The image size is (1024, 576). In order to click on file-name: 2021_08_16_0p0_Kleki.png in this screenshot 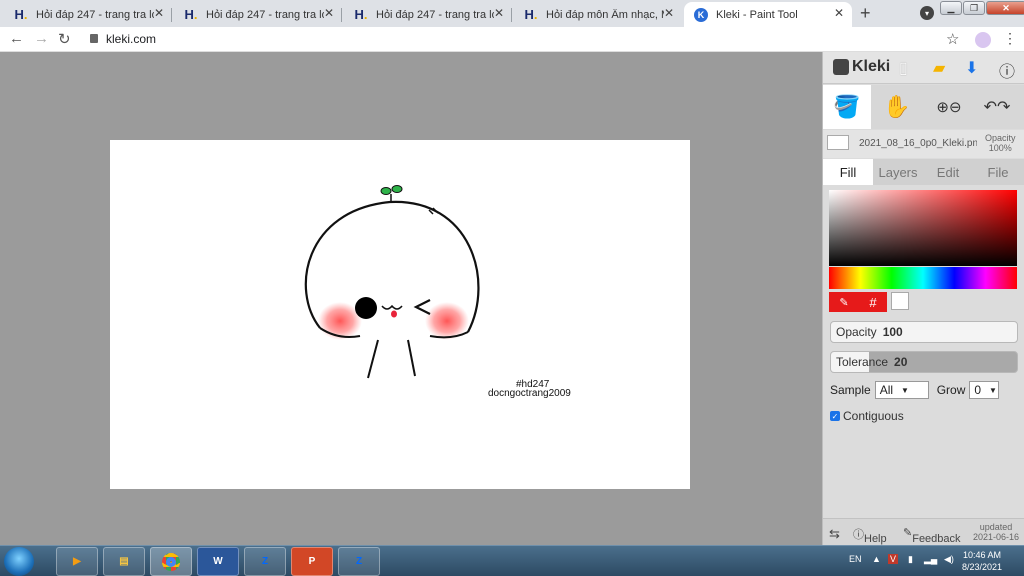, I will do `click(918, 143)`.